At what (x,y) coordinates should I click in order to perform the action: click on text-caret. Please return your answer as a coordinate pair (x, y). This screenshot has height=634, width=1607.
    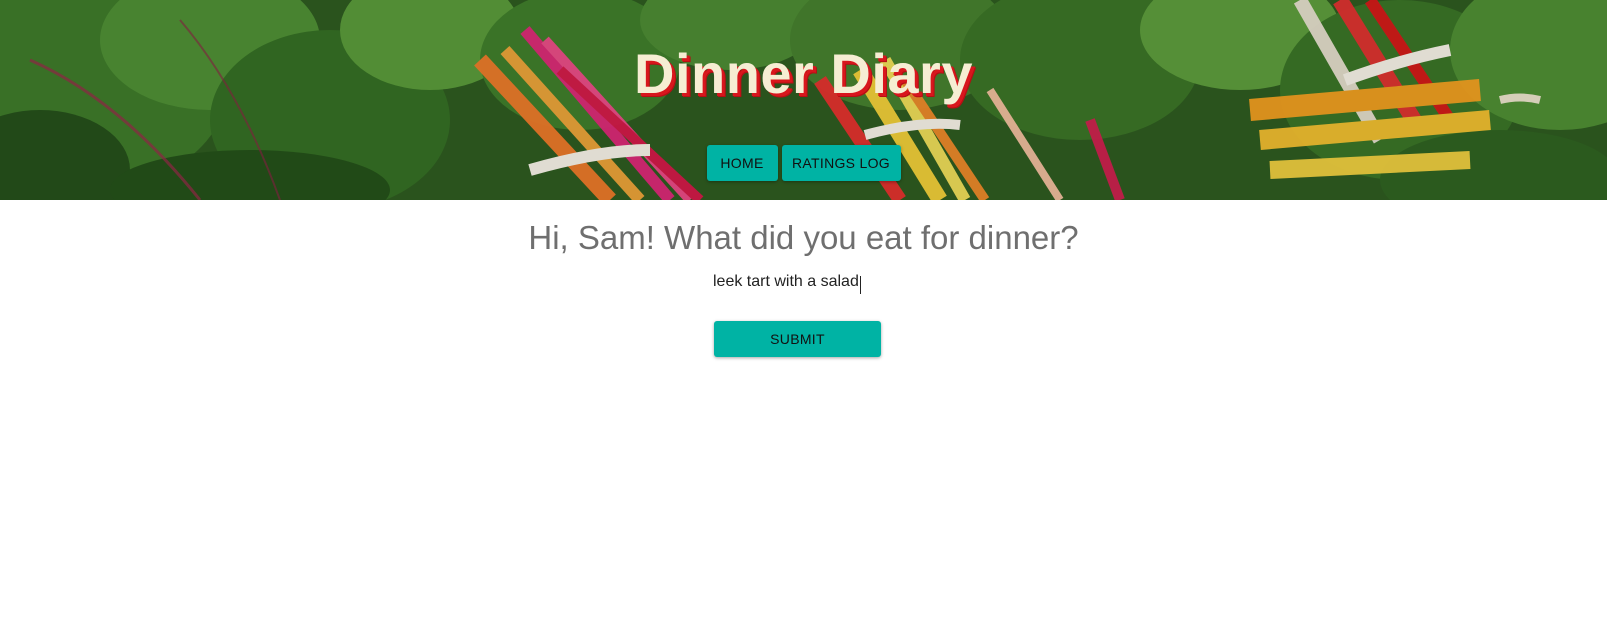
    Looking at the image, I should click on (860, 285).